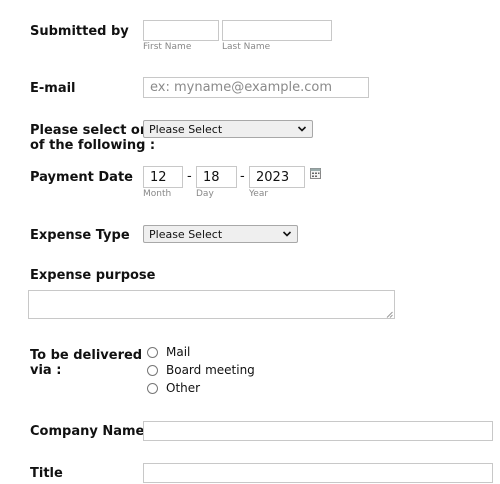  I want to click on delivery-option-label: Board meeting, so click(210, 370).